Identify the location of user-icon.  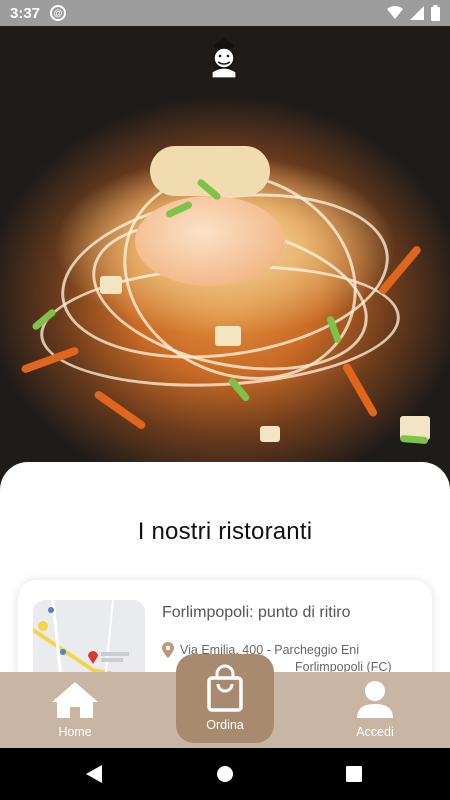
(375, 699).